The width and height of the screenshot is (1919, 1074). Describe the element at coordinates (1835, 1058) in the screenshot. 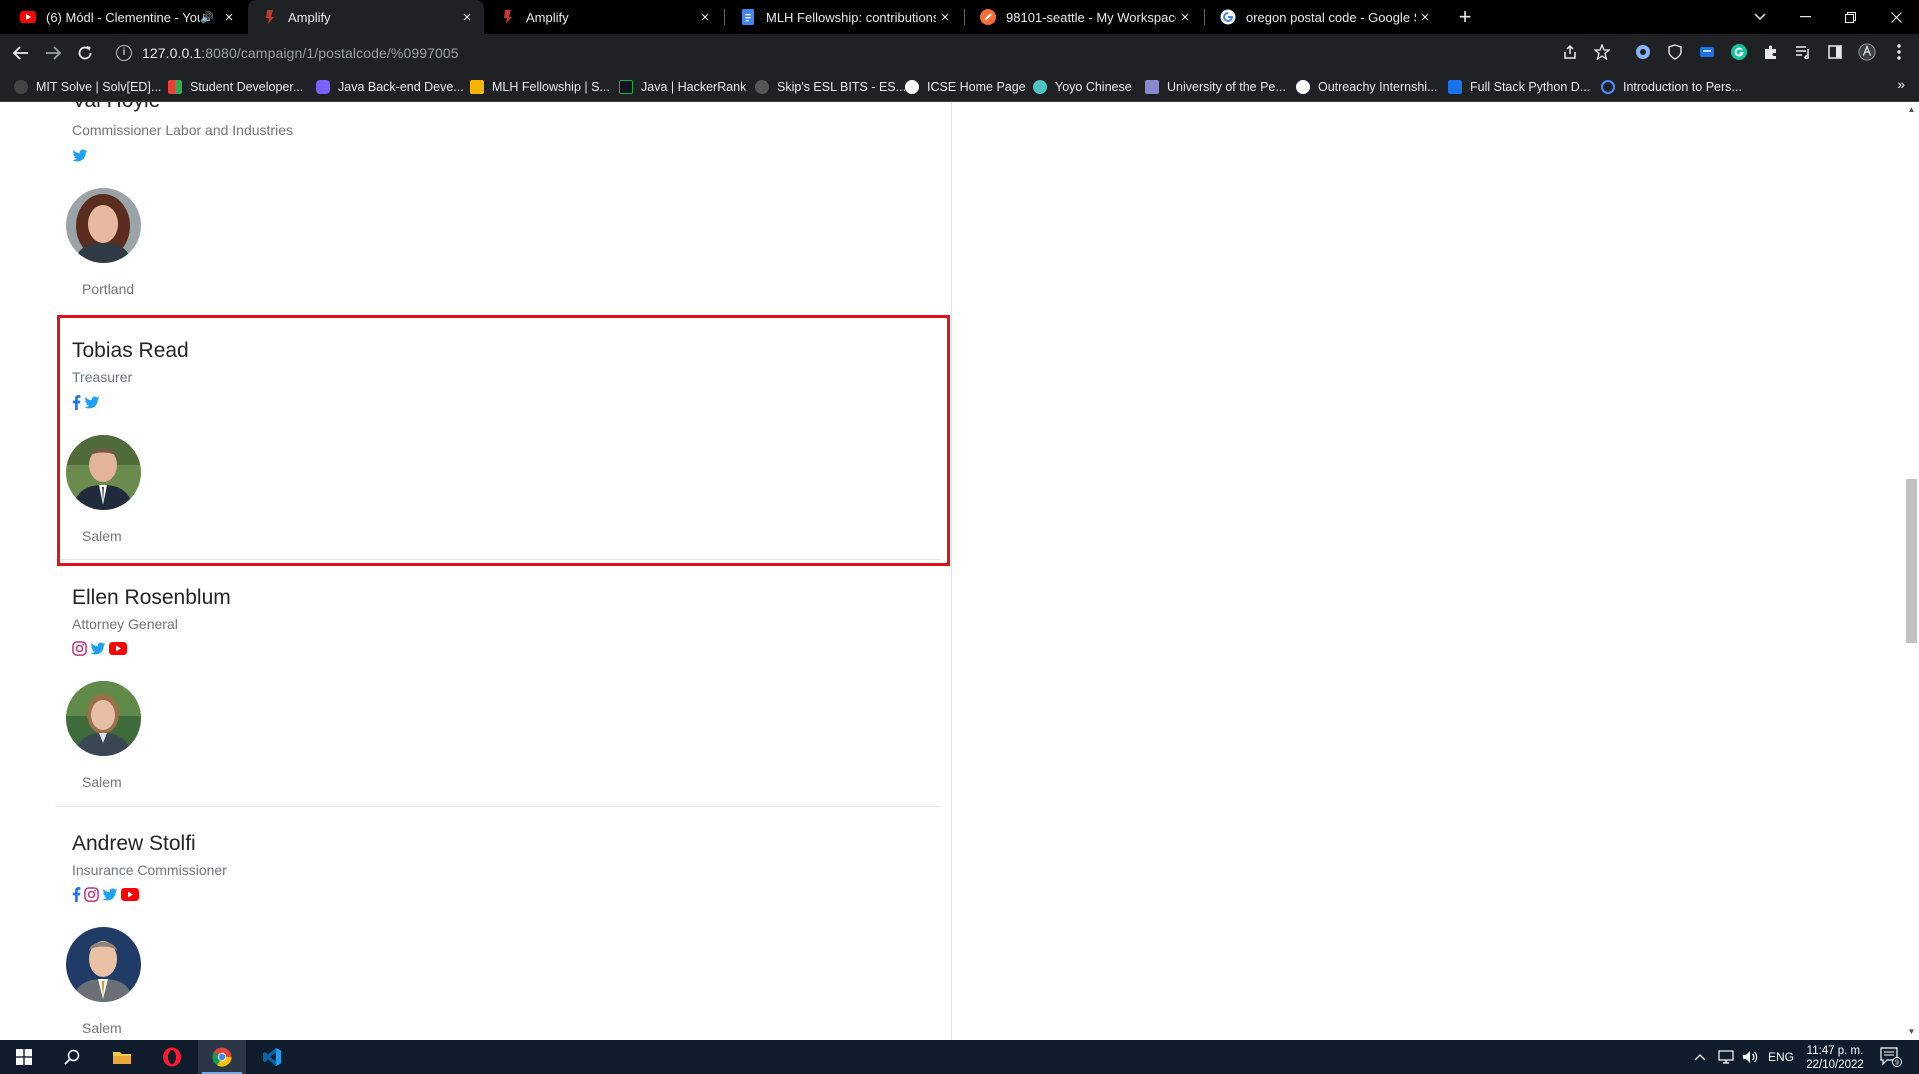

I see `system-clock: 11:47 p. m. 22/10/2022` at that location.